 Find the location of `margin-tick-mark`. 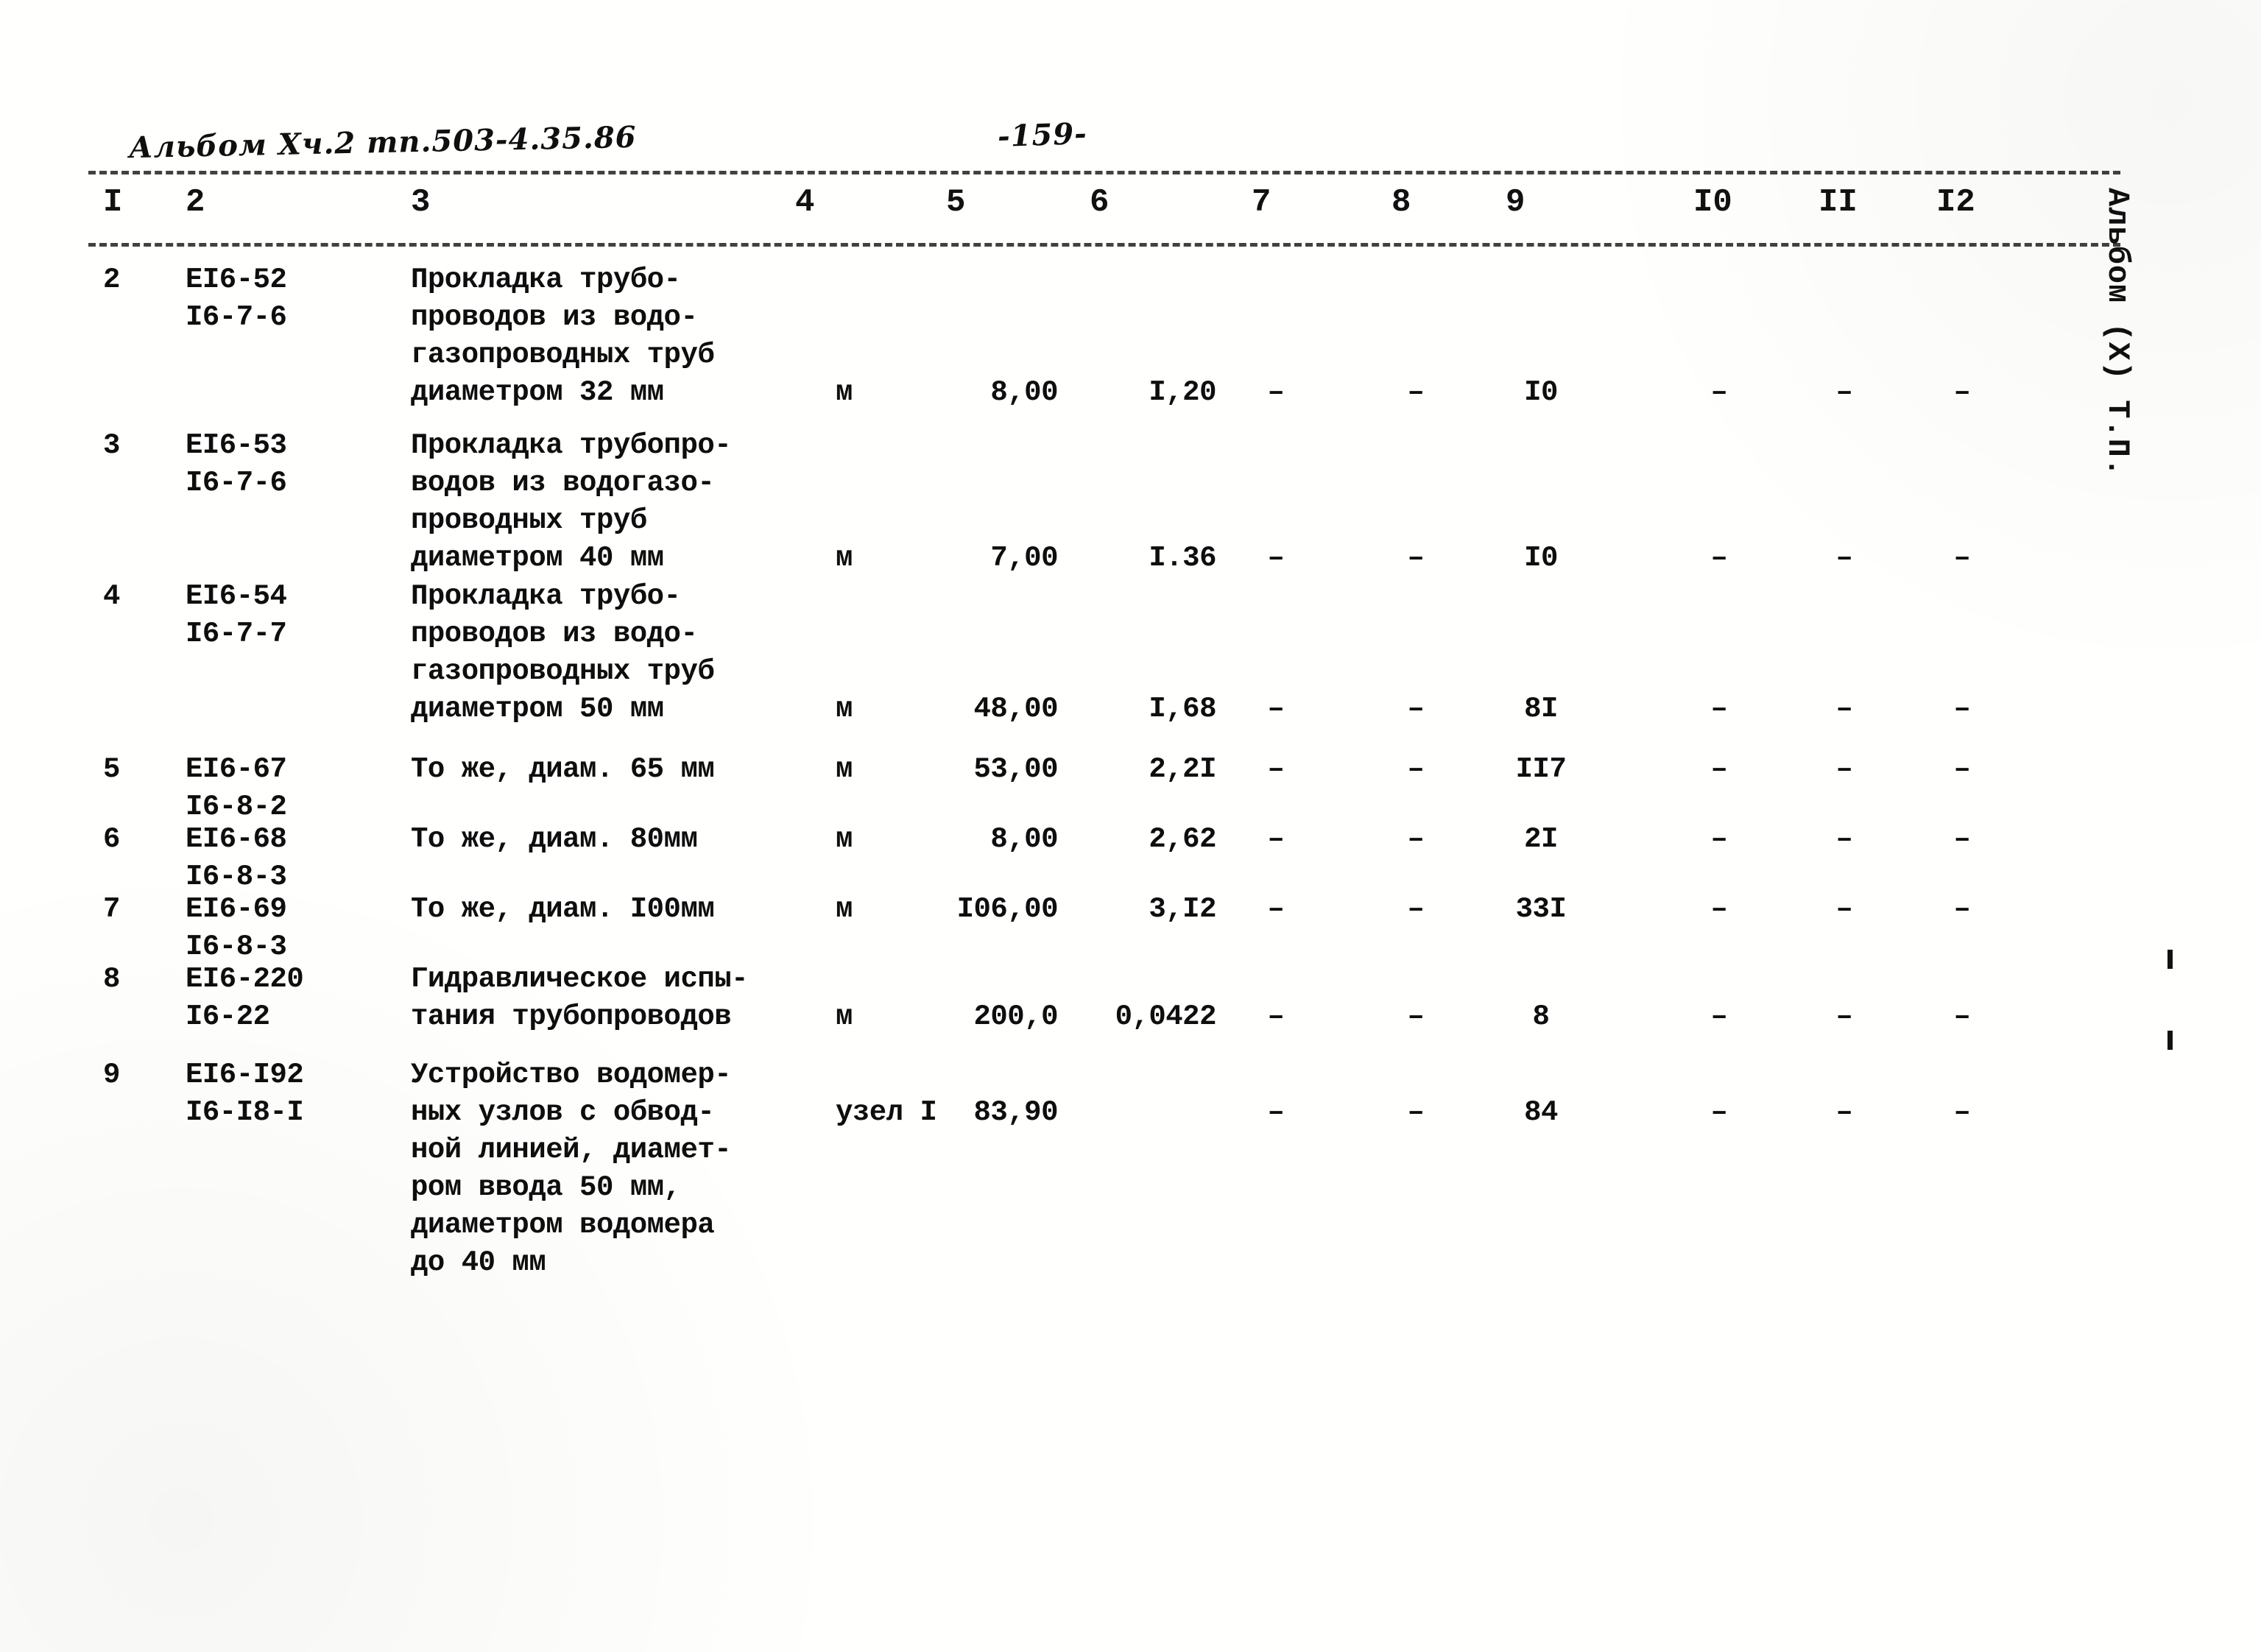

margin-tick-mark is located at coordinates (2170, 960).